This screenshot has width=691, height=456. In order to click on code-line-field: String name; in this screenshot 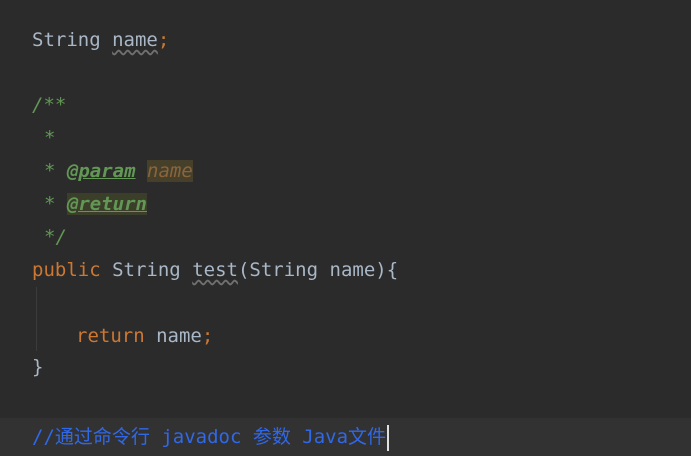, I will do `click(345, 40)`.